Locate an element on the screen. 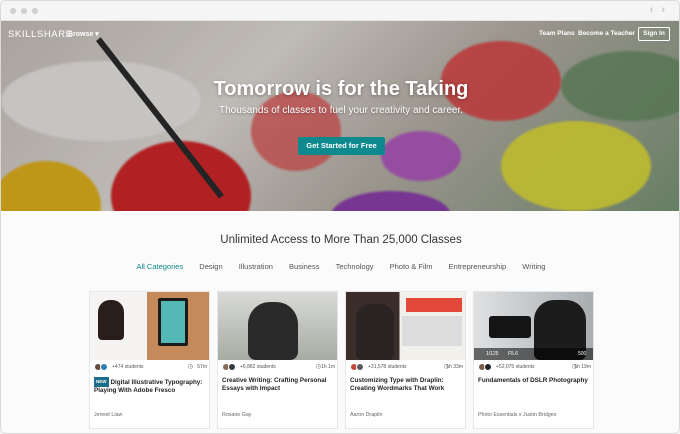  browser-chrome: ‹ › is located at coordinates (340, 11).